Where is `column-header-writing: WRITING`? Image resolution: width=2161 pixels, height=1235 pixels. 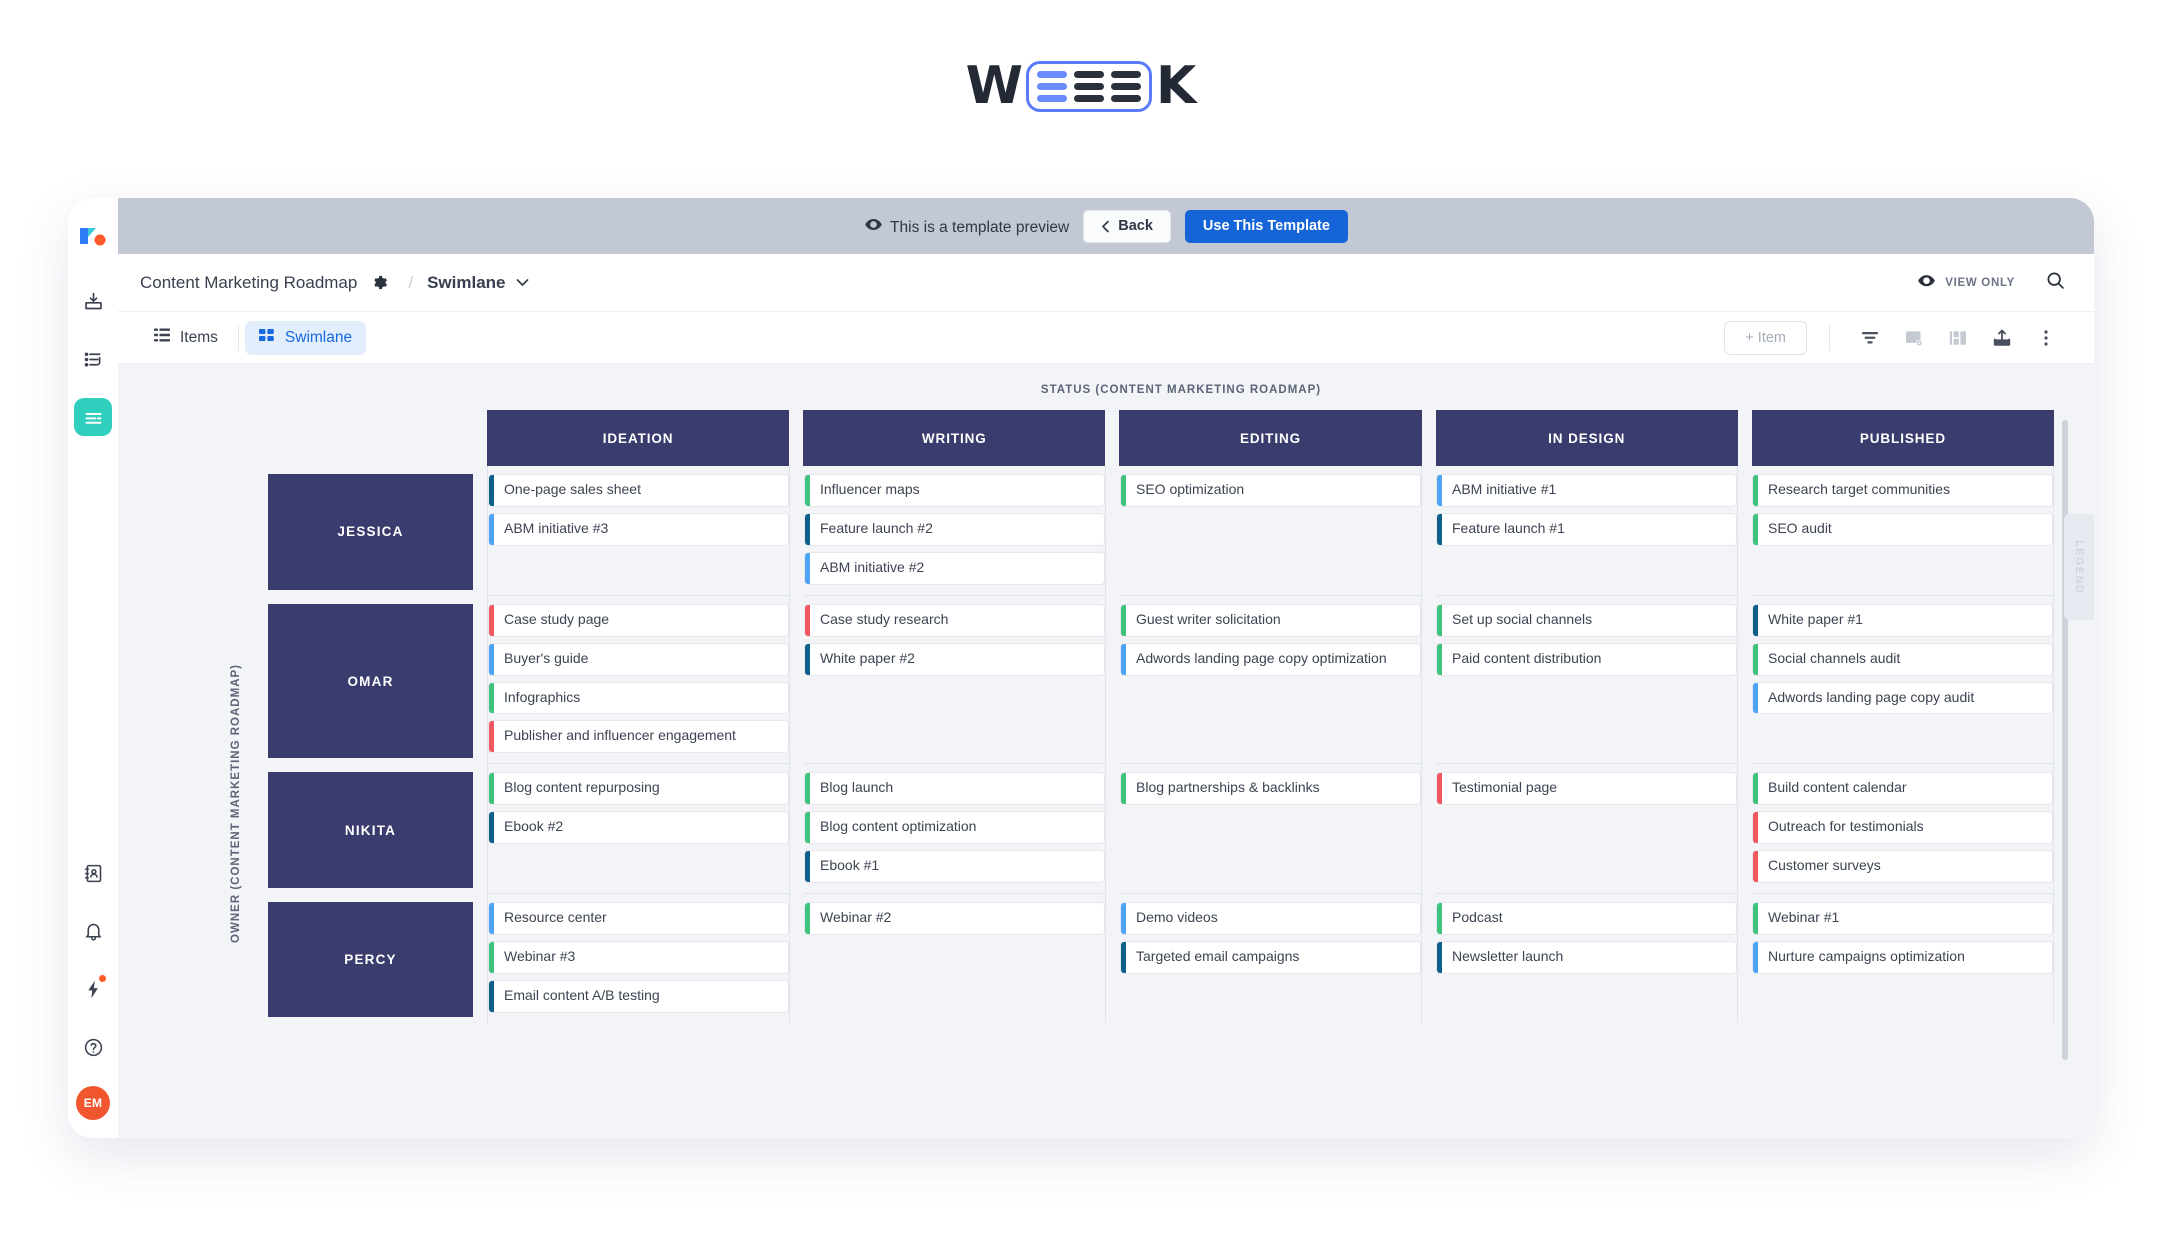
column-header-writing: WRITING is located at coordinates (954, 438).